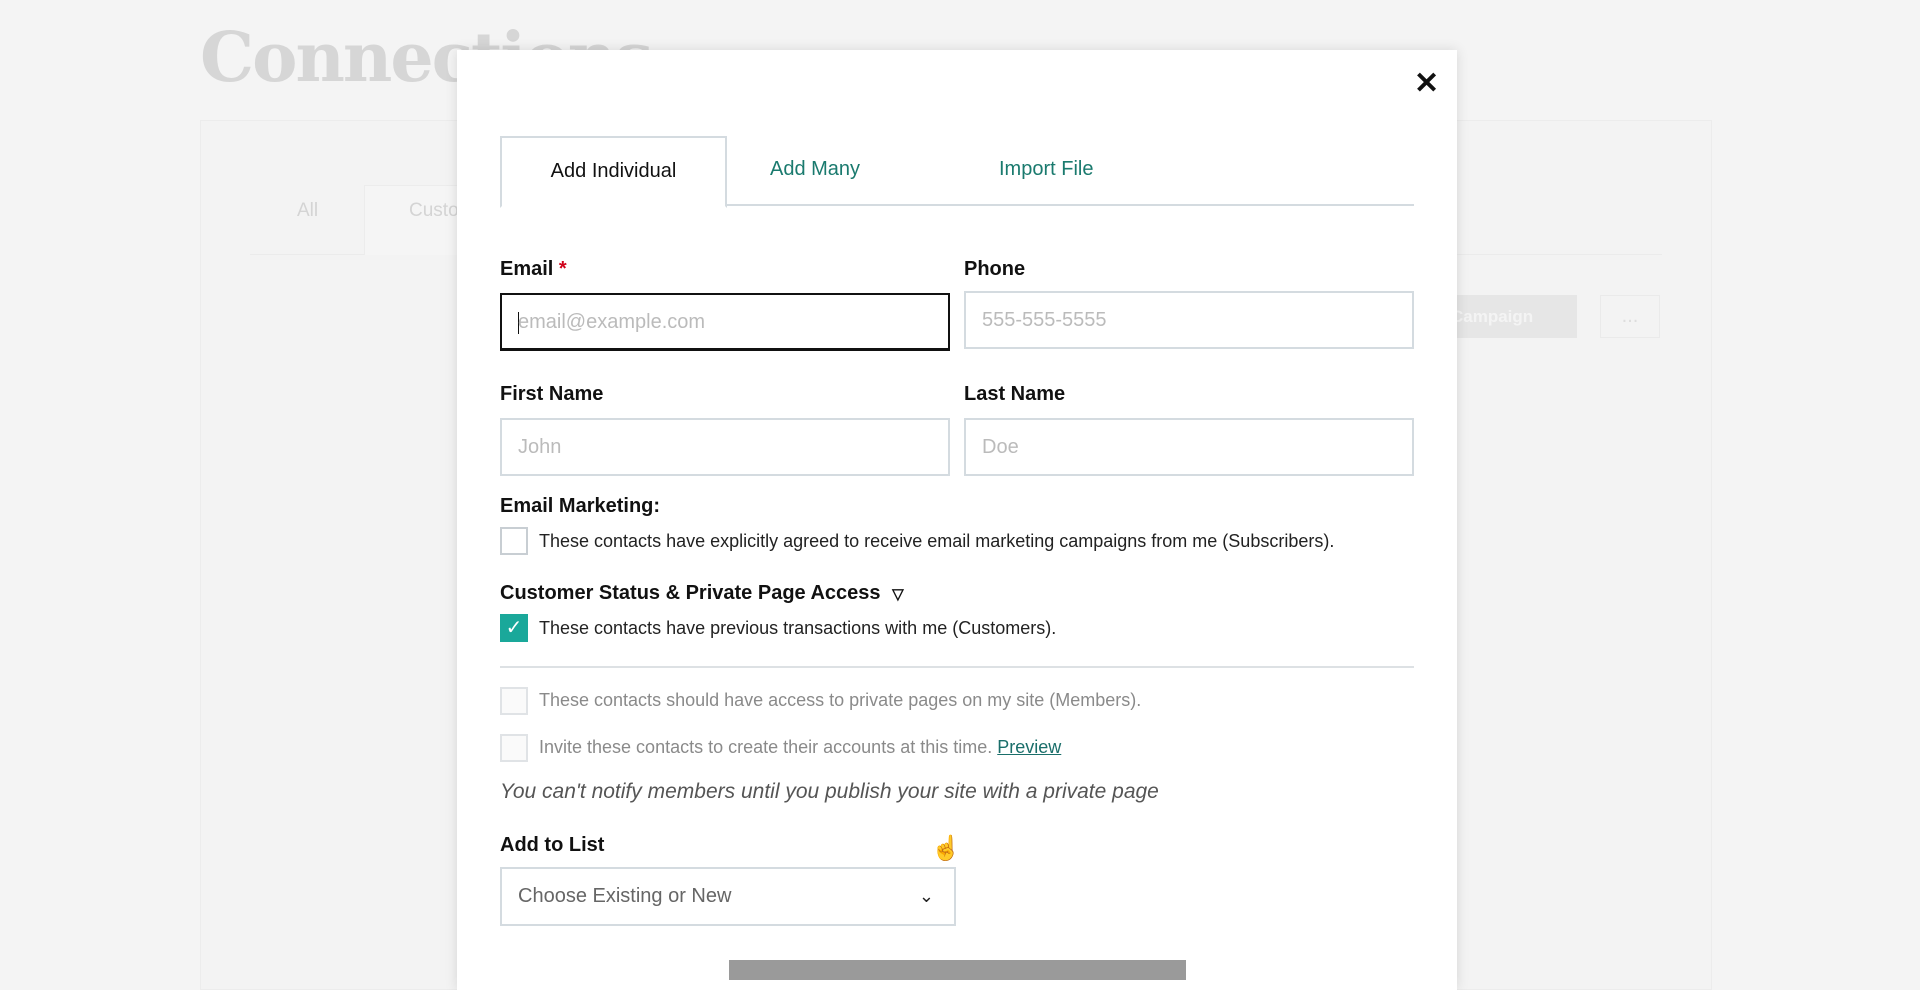 The image size is (1920, 990). Describe the element at coordinates (1426, 83) in the screenshot. I see `close-icon: ✕` at that location.